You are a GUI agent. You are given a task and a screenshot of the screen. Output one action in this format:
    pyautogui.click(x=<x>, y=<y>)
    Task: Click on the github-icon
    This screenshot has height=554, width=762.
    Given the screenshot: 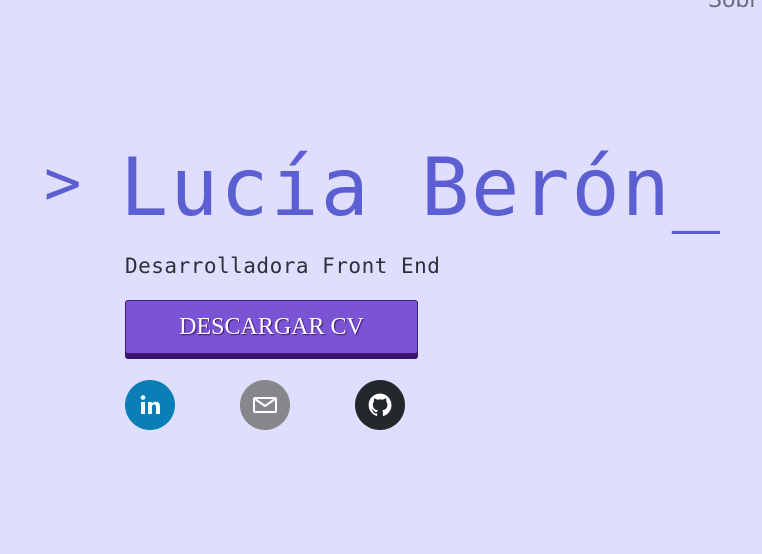 What is the action you would take?
    pyautogui.click(x=380, y=405)
    